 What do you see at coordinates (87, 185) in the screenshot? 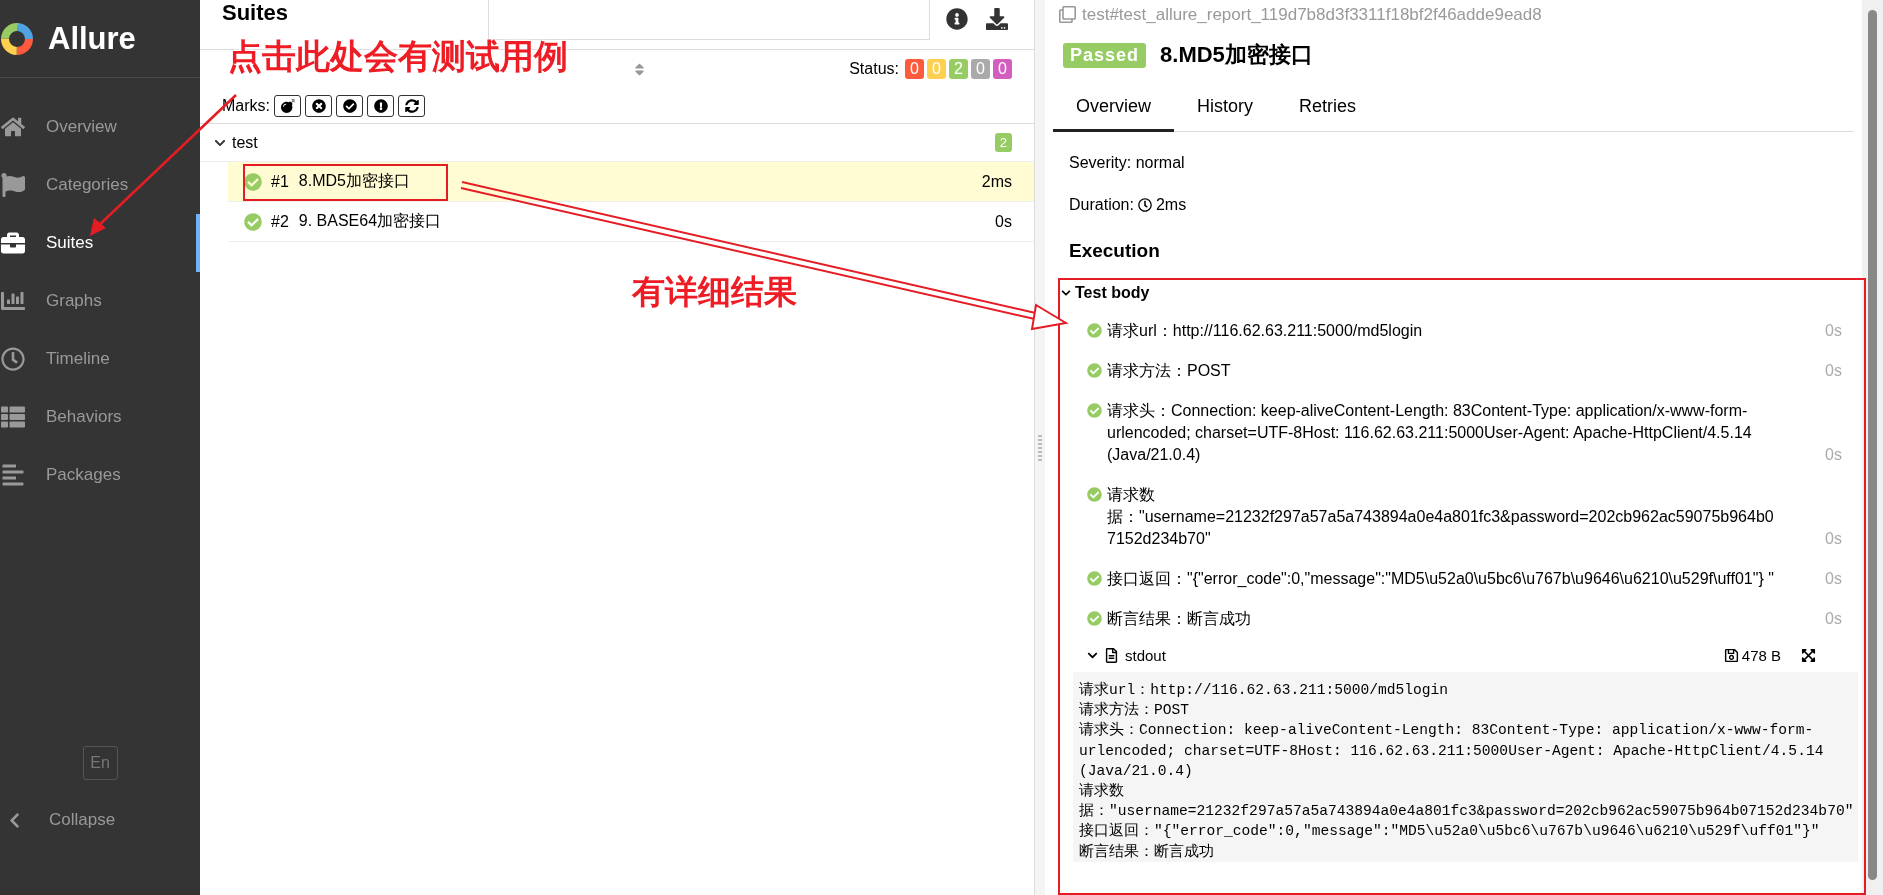
I see `nav-label: Categories` at bounding box center [87, 185].